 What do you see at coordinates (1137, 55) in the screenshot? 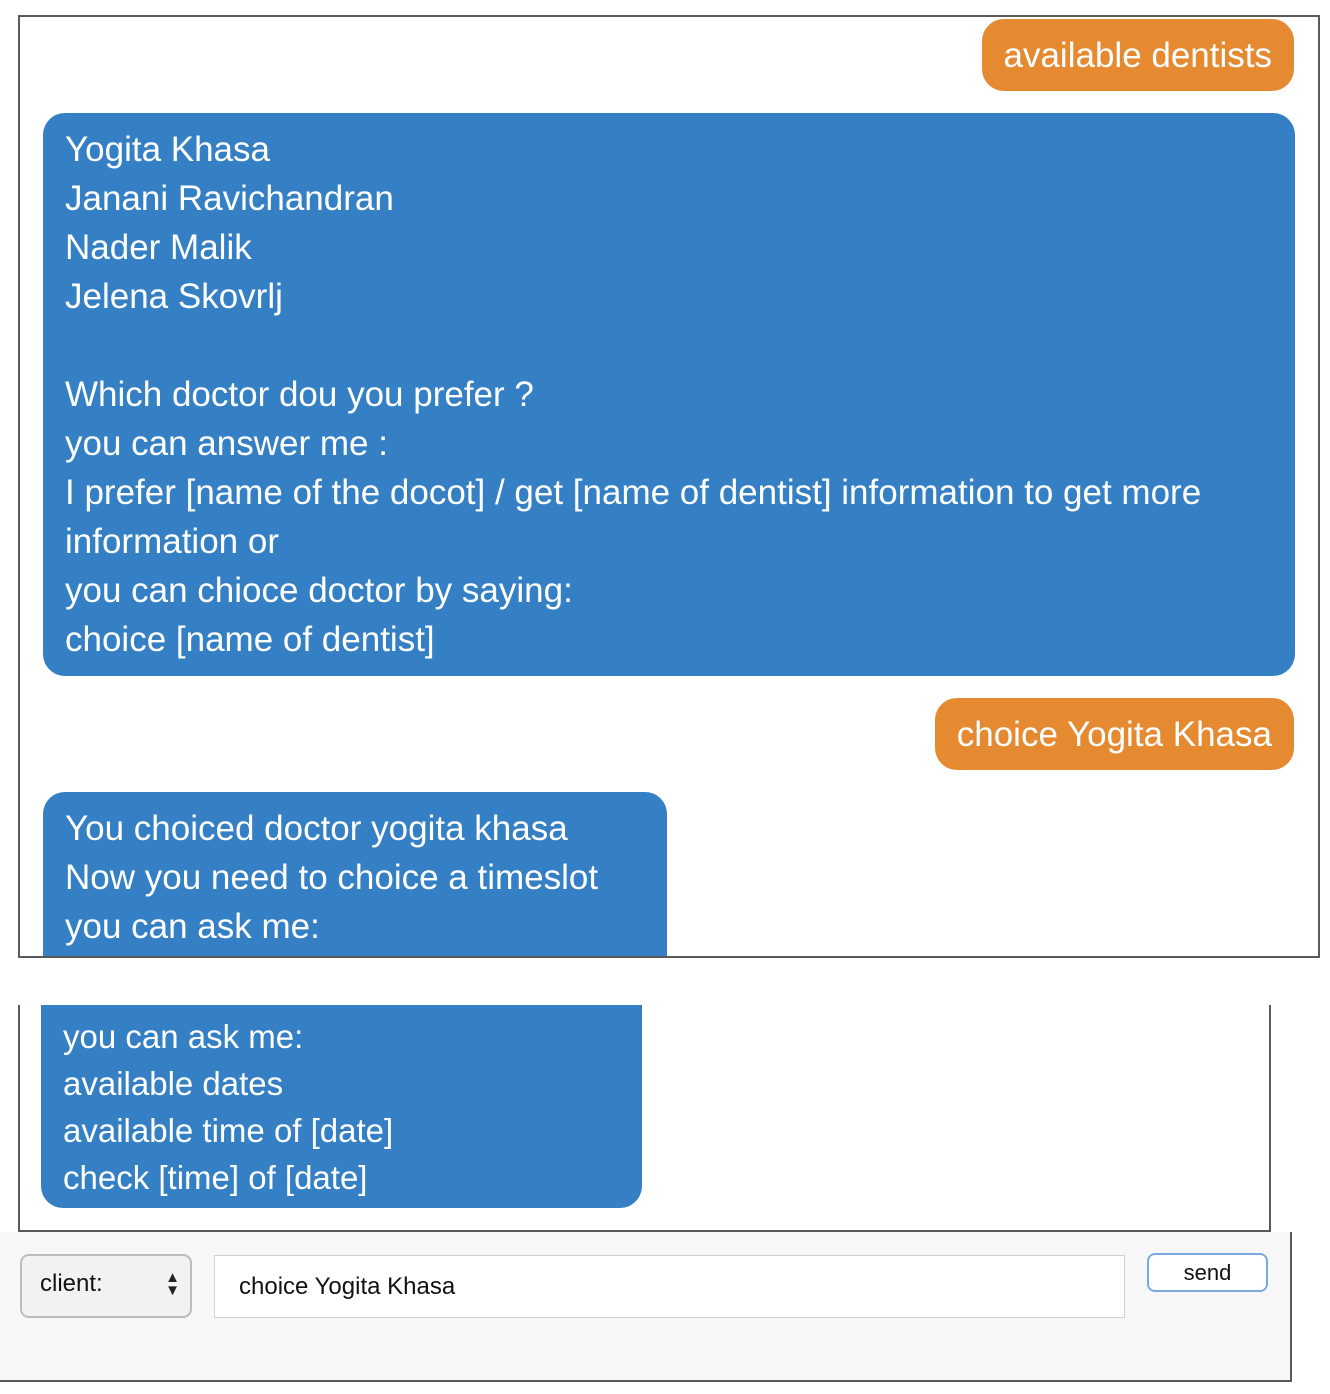
I see `user-message-bubble: available dentists` at bounding box center [1137, 55].